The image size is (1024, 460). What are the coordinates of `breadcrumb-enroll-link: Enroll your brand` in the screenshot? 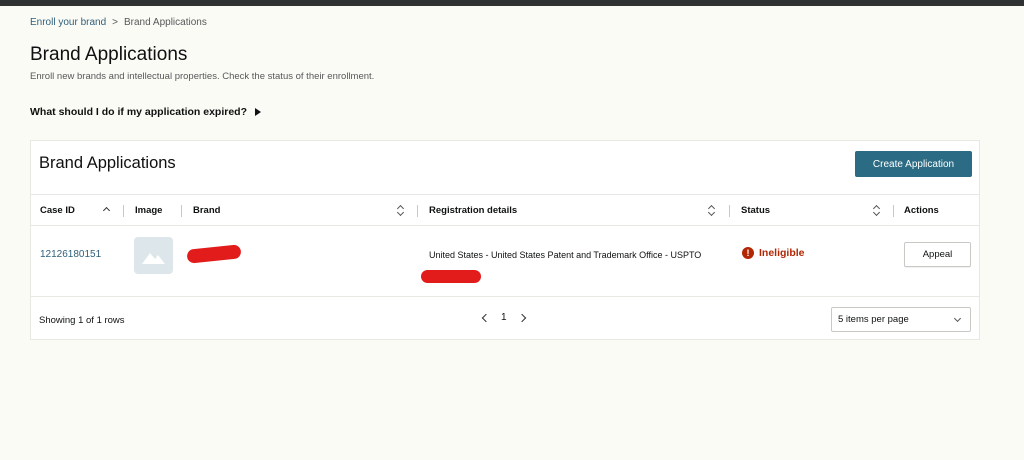 It's located at (68, 22).